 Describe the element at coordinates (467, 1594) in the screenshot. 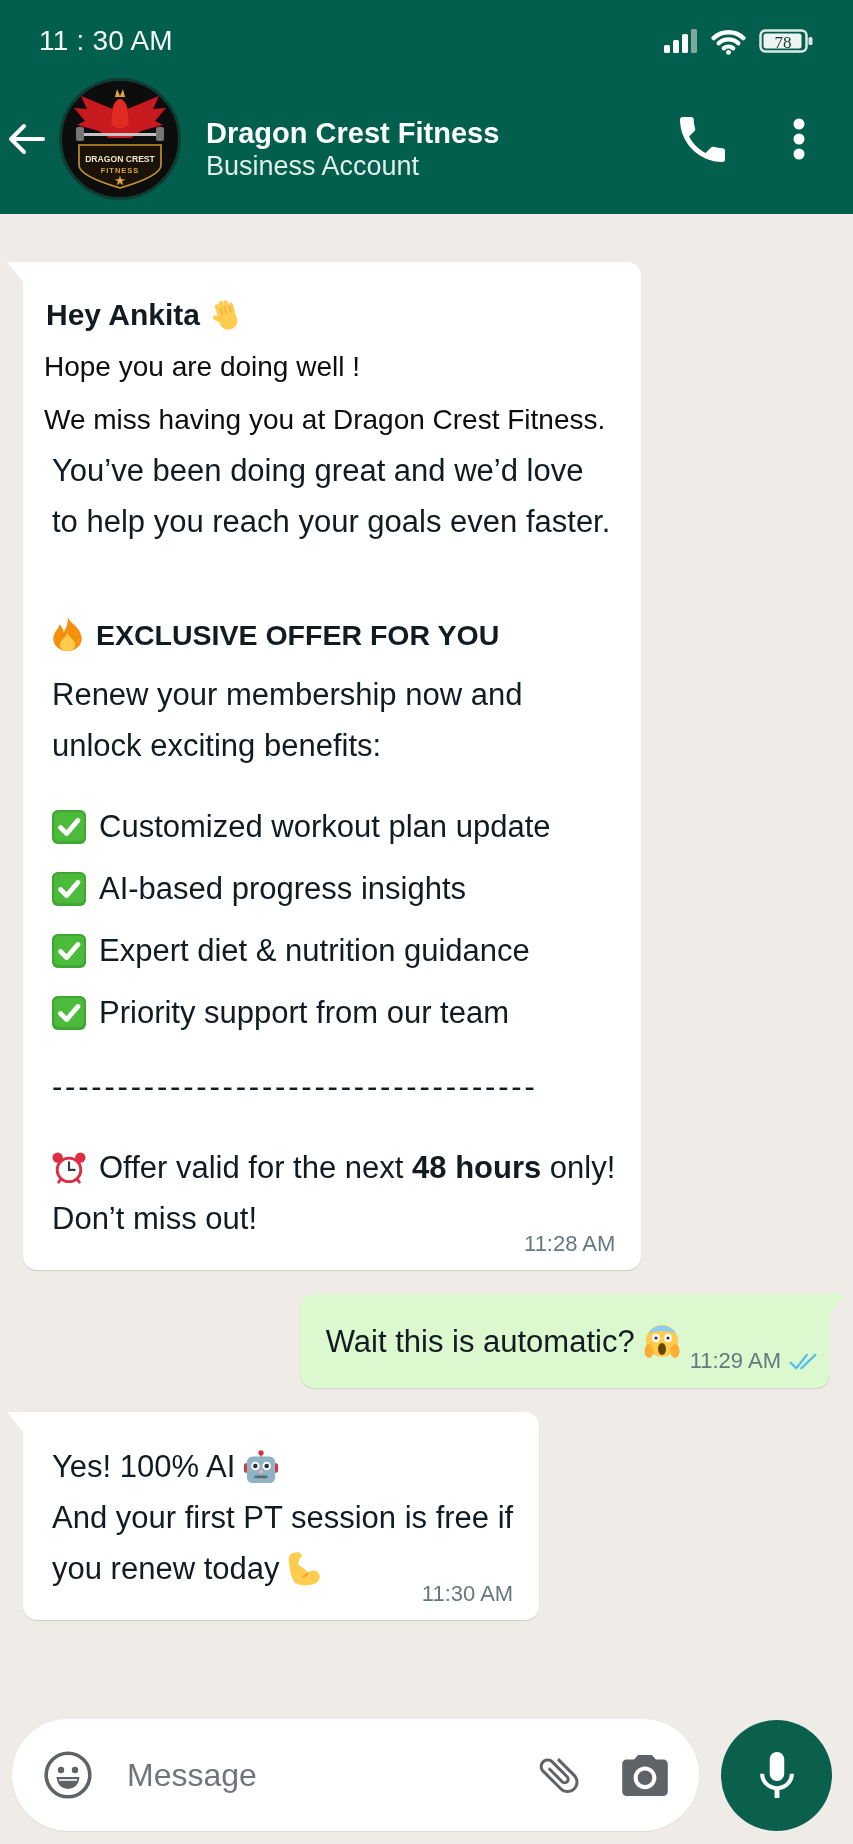

I see `message-time: 11:30 AM` at that location.